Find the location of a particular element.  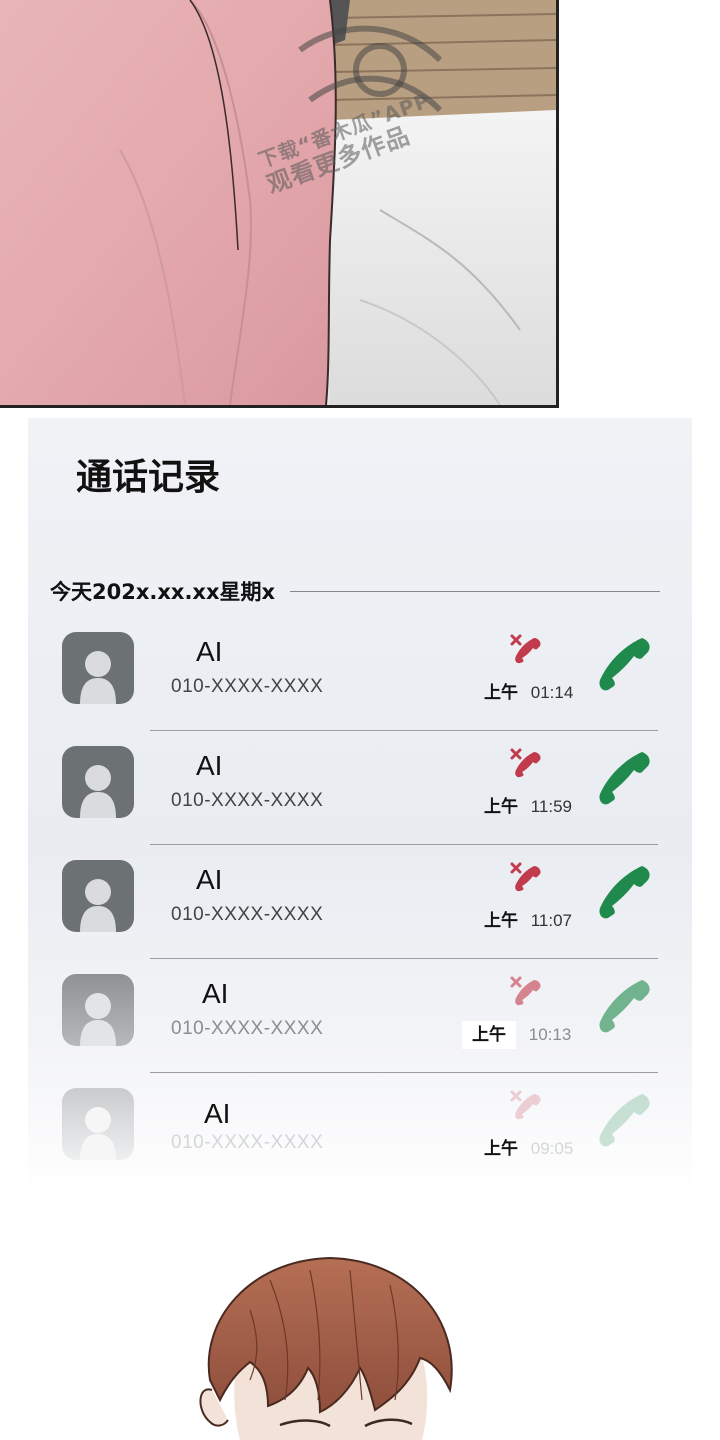

date-header: 今天202x.xx.xx星期x is located at coordinates (355, 591).